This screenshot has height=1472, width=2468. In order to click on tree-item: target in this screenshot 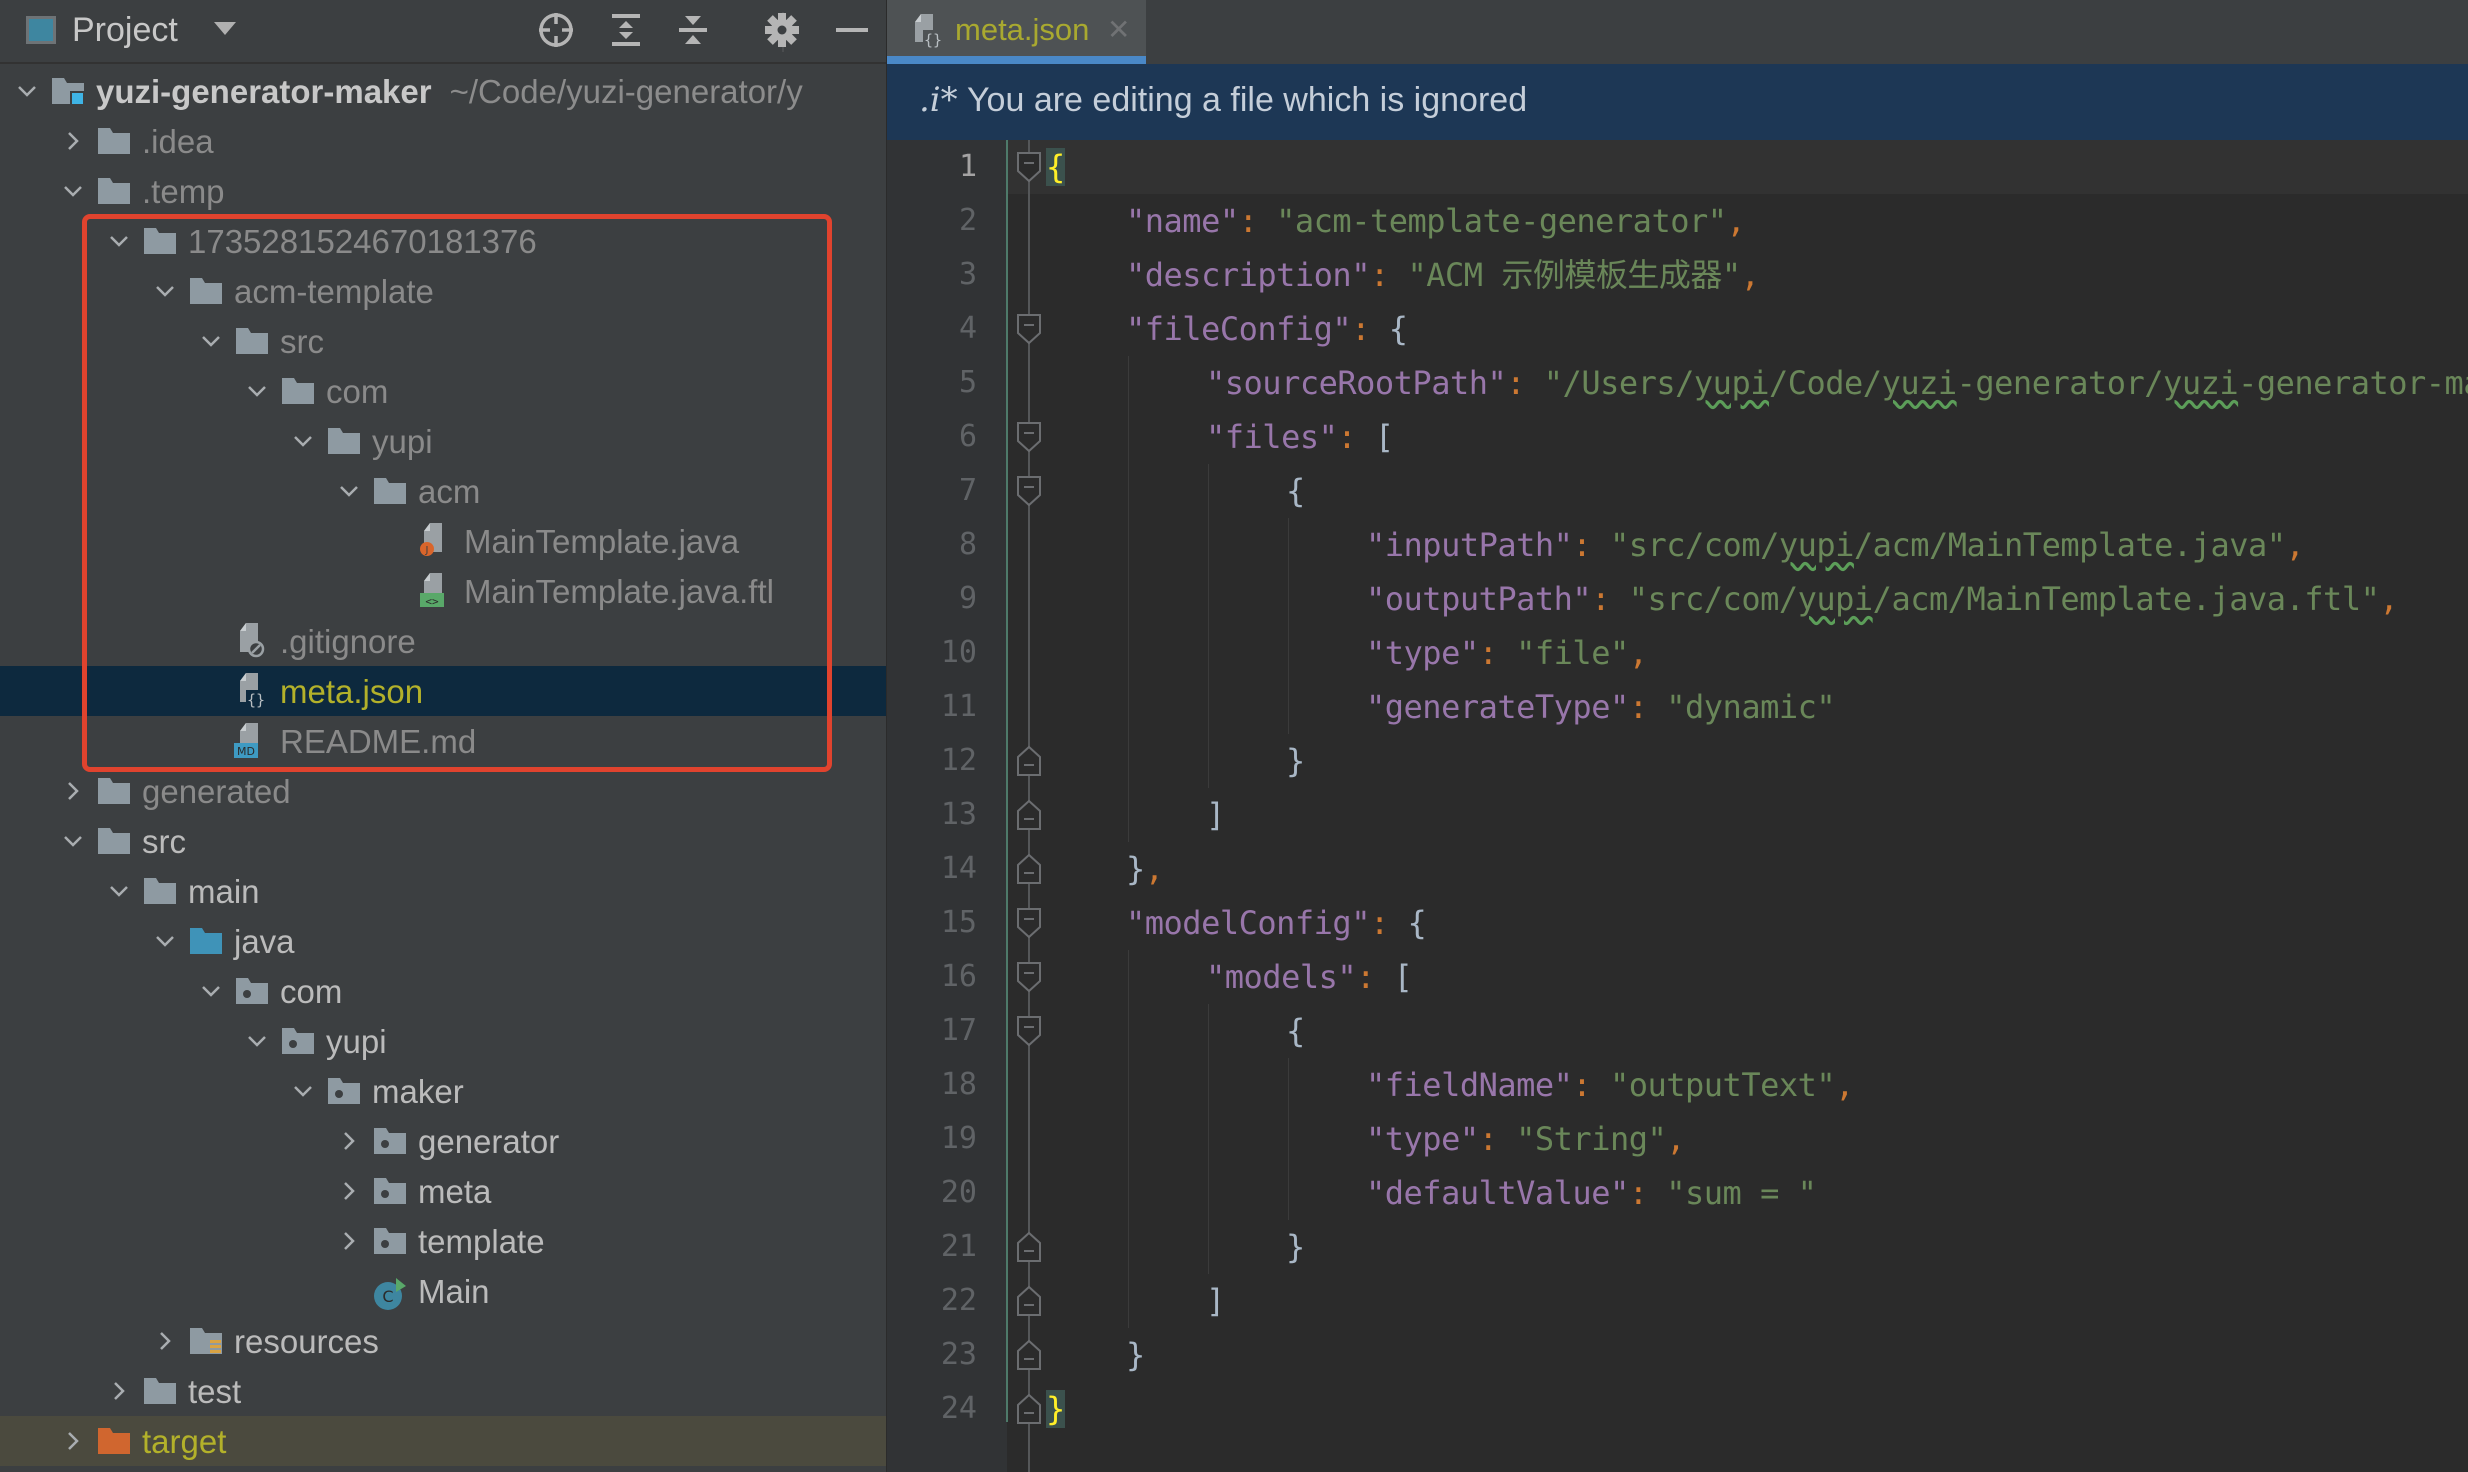, I will do `click(443, 1441)`.